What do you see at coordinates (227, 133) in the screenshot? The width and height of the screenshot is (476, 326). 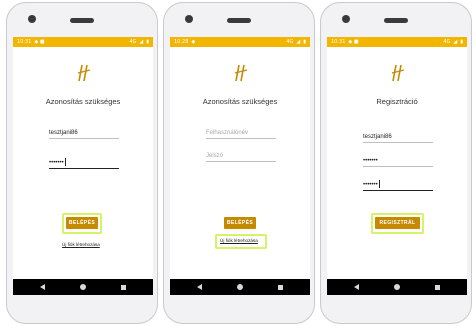 I see `username-placeholder: Felhasználónév` at bounding box center [227, 133].